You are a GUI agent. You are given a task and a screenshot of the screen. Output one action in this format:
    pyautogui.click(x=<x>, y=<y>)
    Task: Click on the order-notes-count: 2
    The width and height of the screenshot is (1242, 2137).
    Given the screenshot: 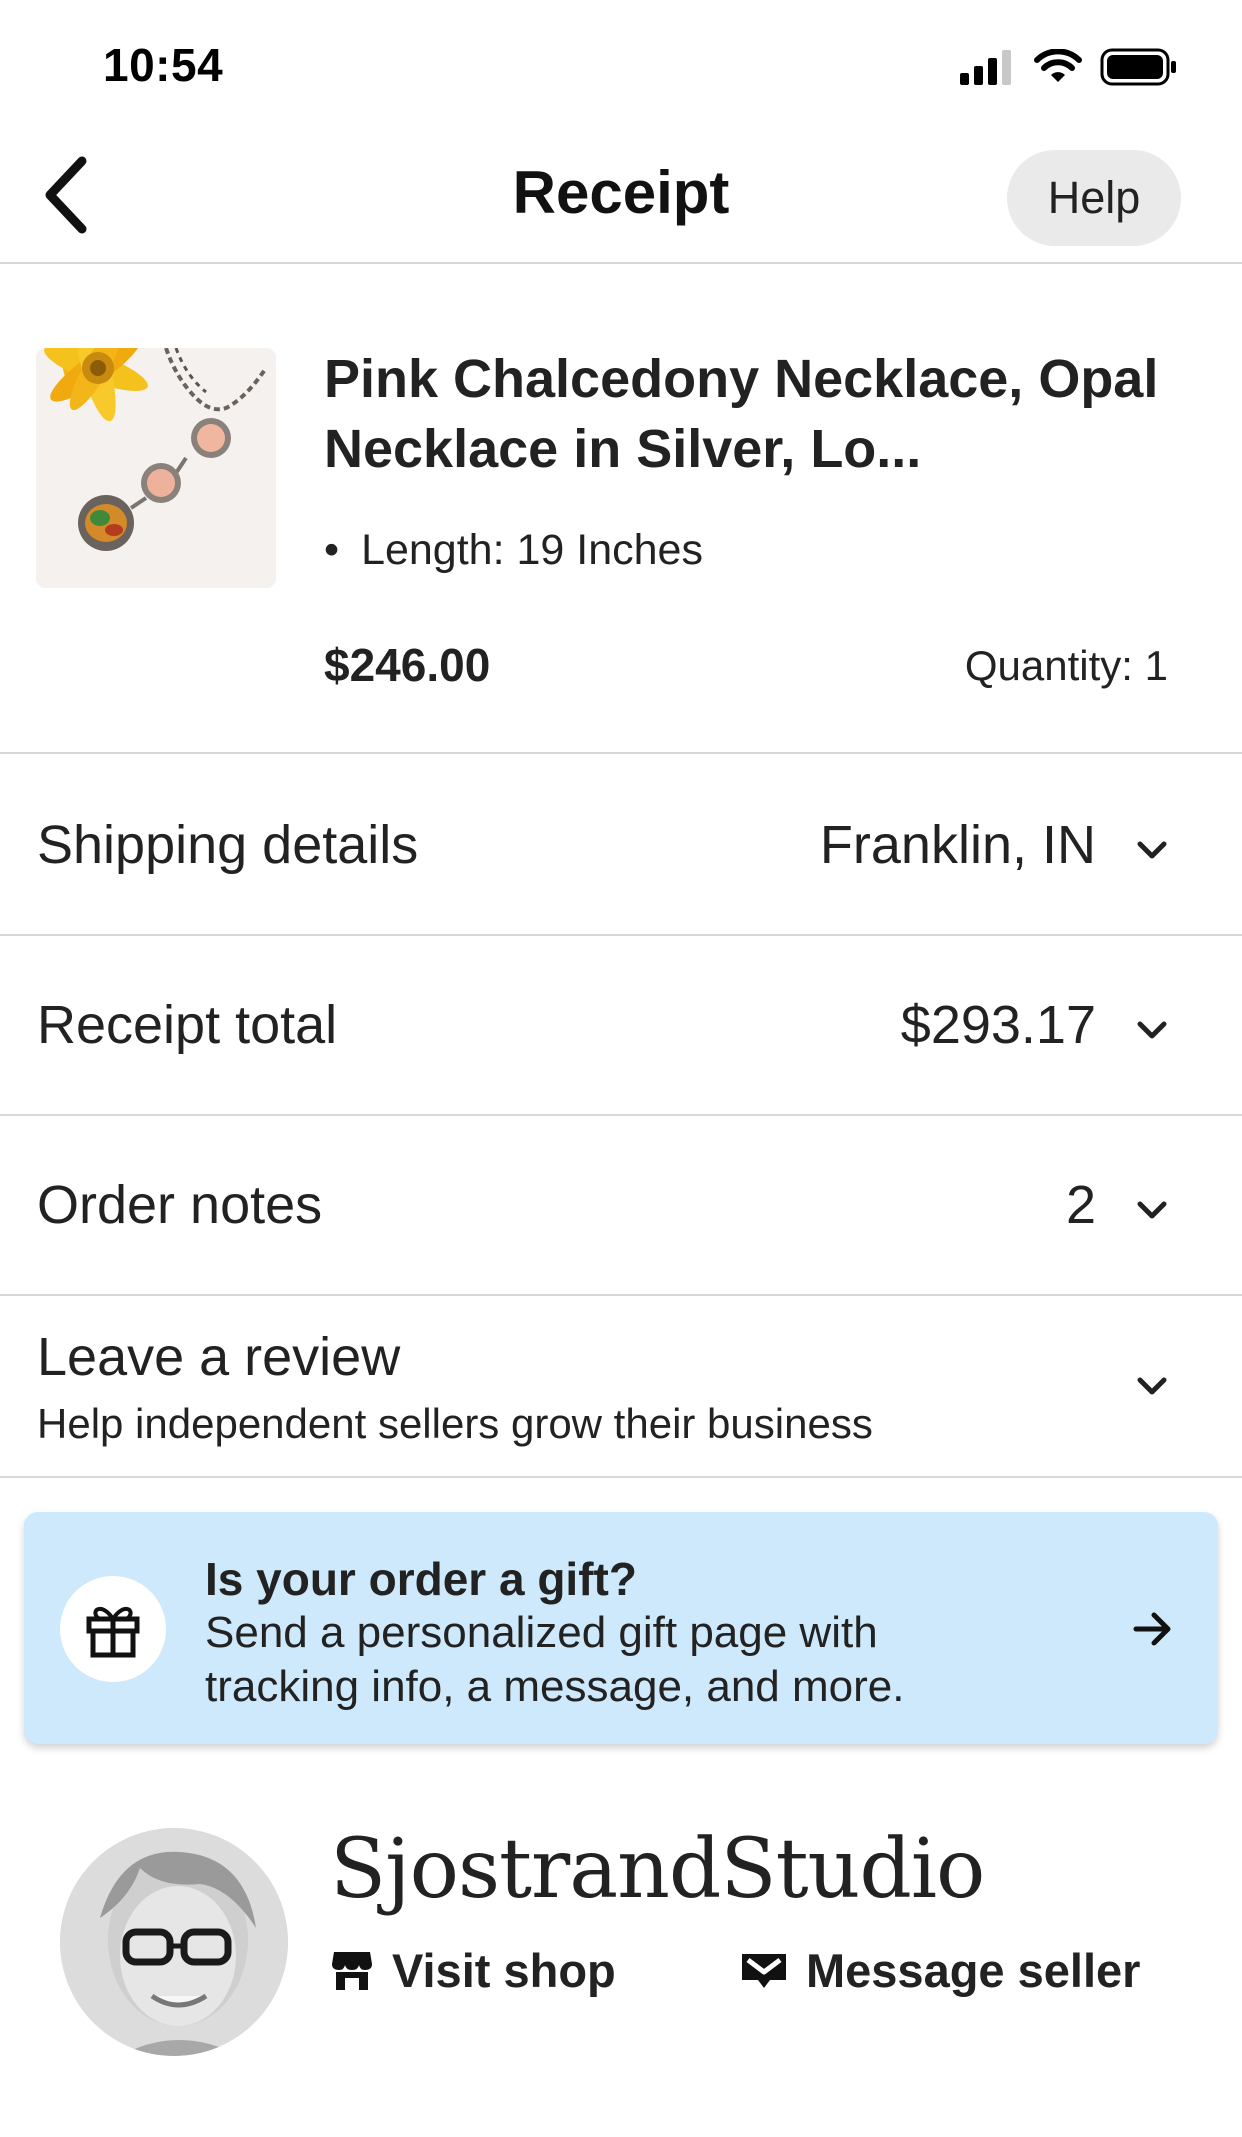 What is the action you would take?
    pyautogui.click(x=1080, y=1205)
    